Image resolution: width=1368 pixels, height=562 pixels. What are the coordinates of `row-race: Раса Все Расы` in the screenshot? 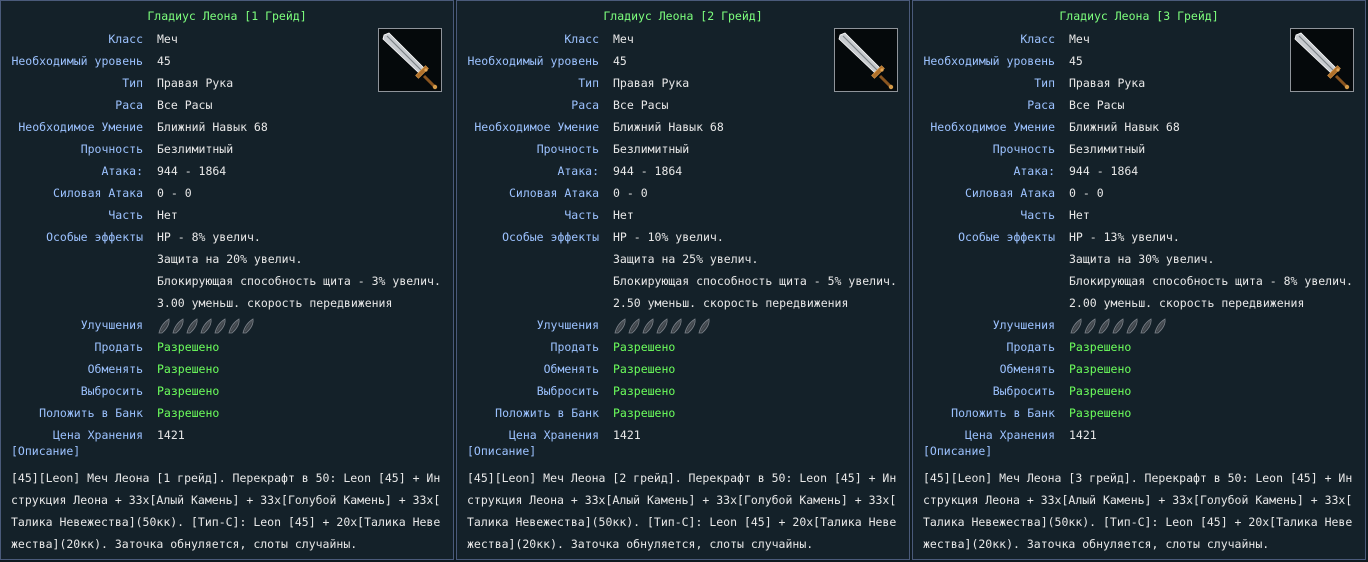 It's located at (1139, 105).